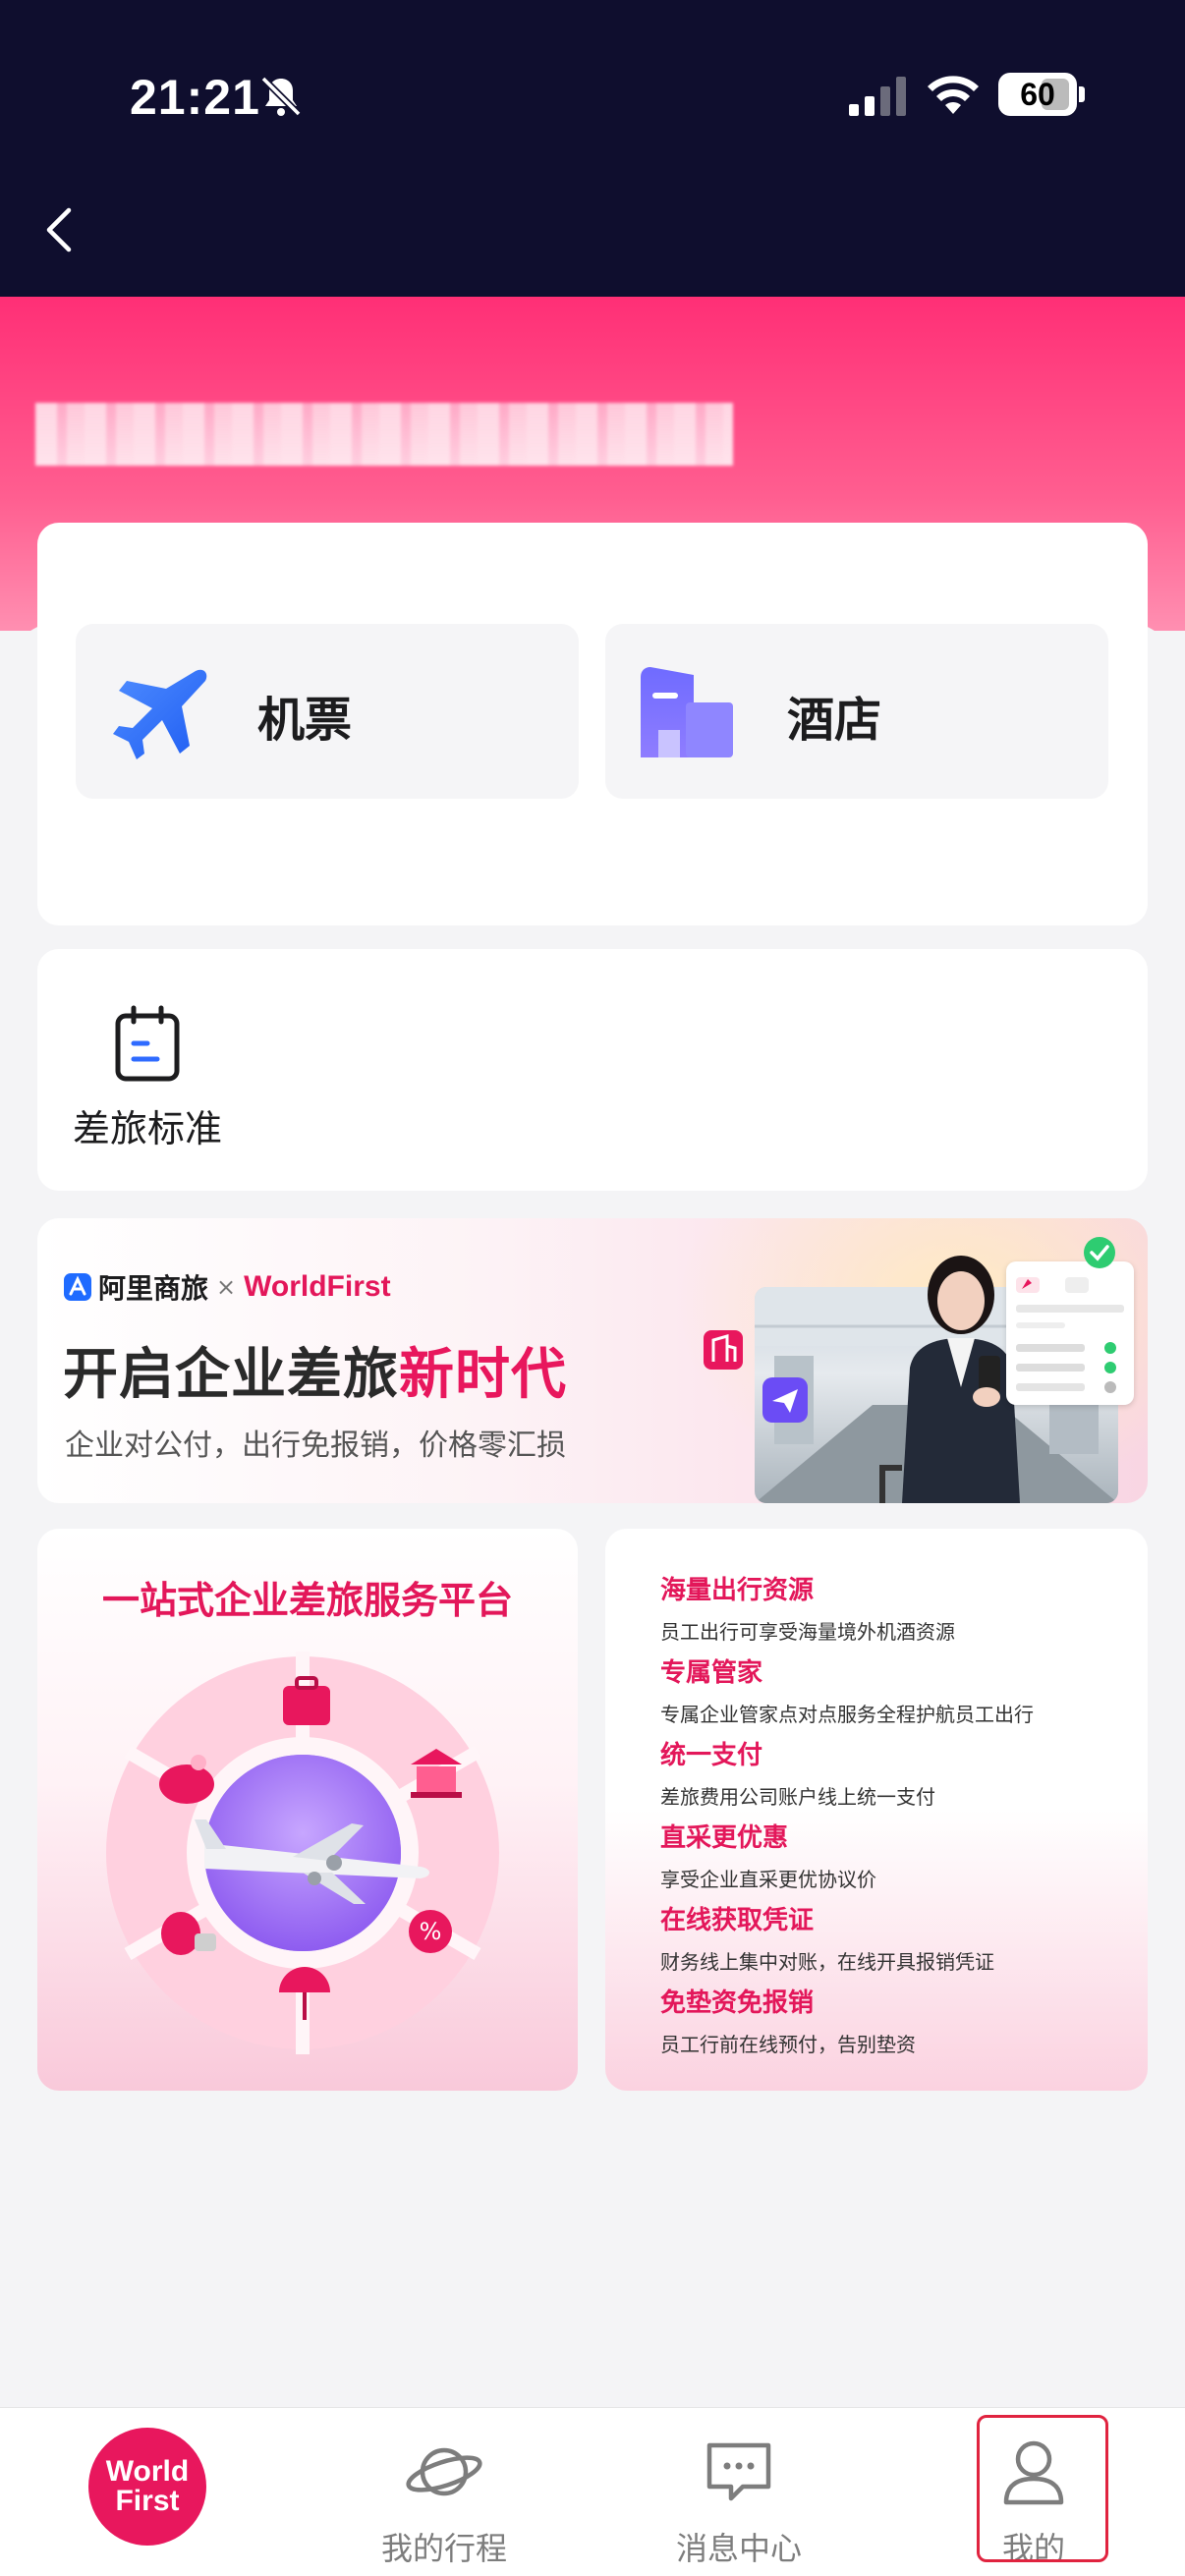  What do you see at coordinates (788, 2020) in the screenshot?
I see `feature-item: 免垫资免报销 员工行前在线预付，告别垫资` at bounding box center [788, 2020].